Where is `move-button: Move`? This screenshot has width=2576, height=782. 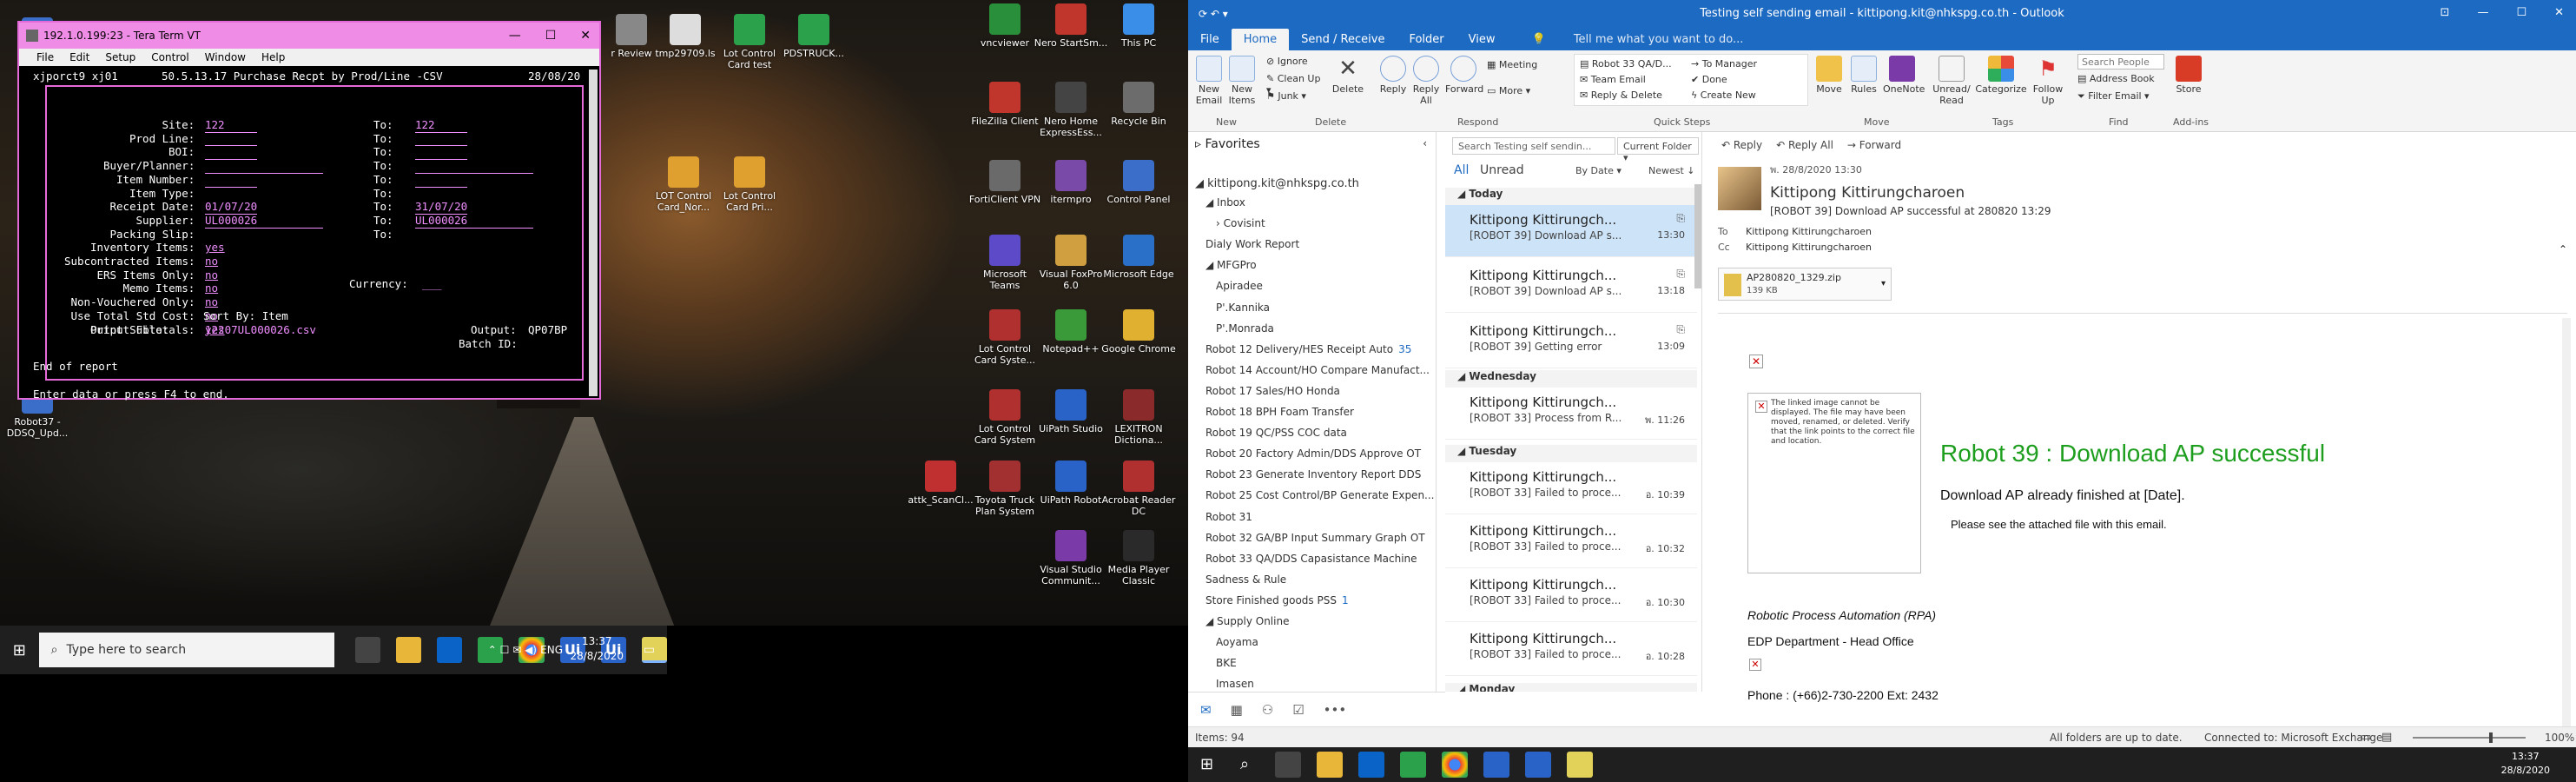
move-button: Move is located at coordinates (1829, 75).